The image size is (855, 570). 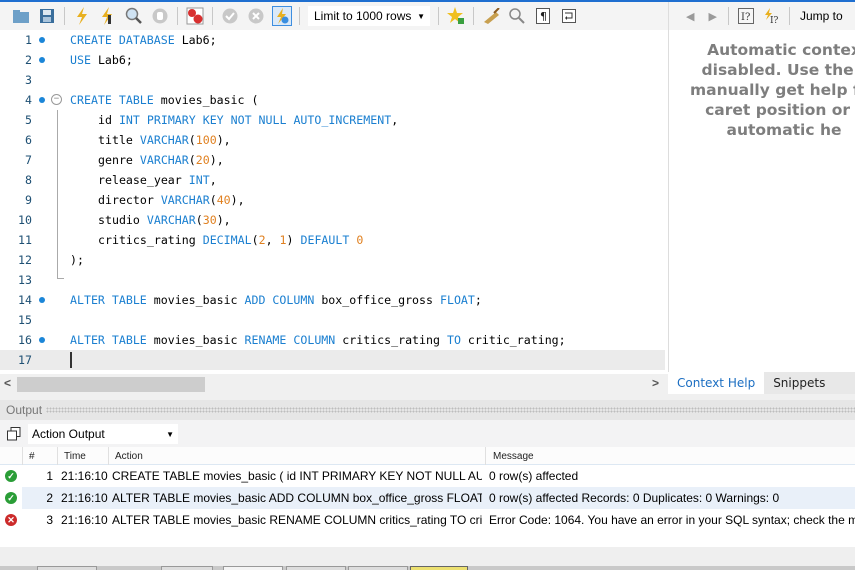 What do you see at coordinates (115, 160) in the screenshot?
I see `sql-token: genre` at bounding box center [115, 160].